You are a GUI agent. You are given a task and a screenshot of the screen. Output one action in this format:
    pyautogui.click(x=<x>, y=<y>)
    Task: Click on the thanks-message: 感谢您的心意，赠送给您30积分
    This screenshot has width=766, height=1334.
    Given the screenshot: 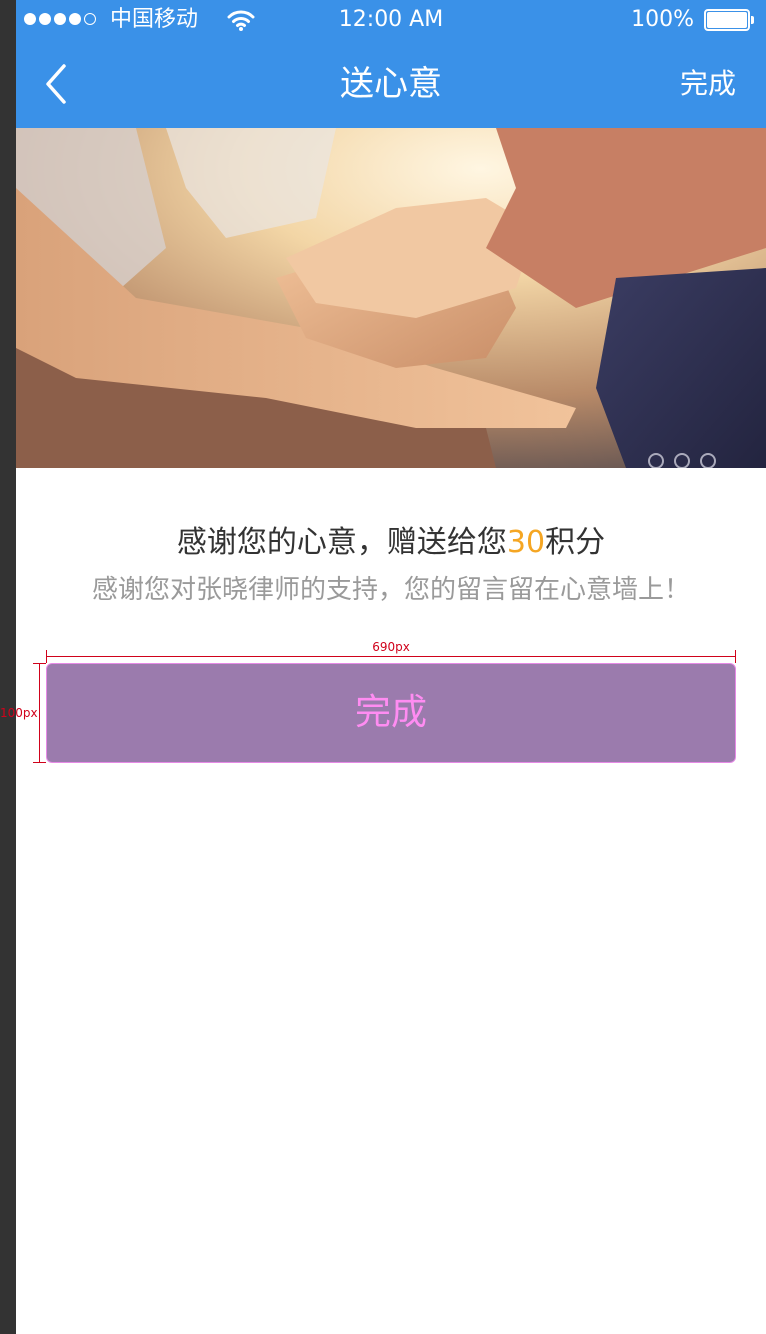 What is the action you would take?
    pyautogui.click(x=391, y=543)
    